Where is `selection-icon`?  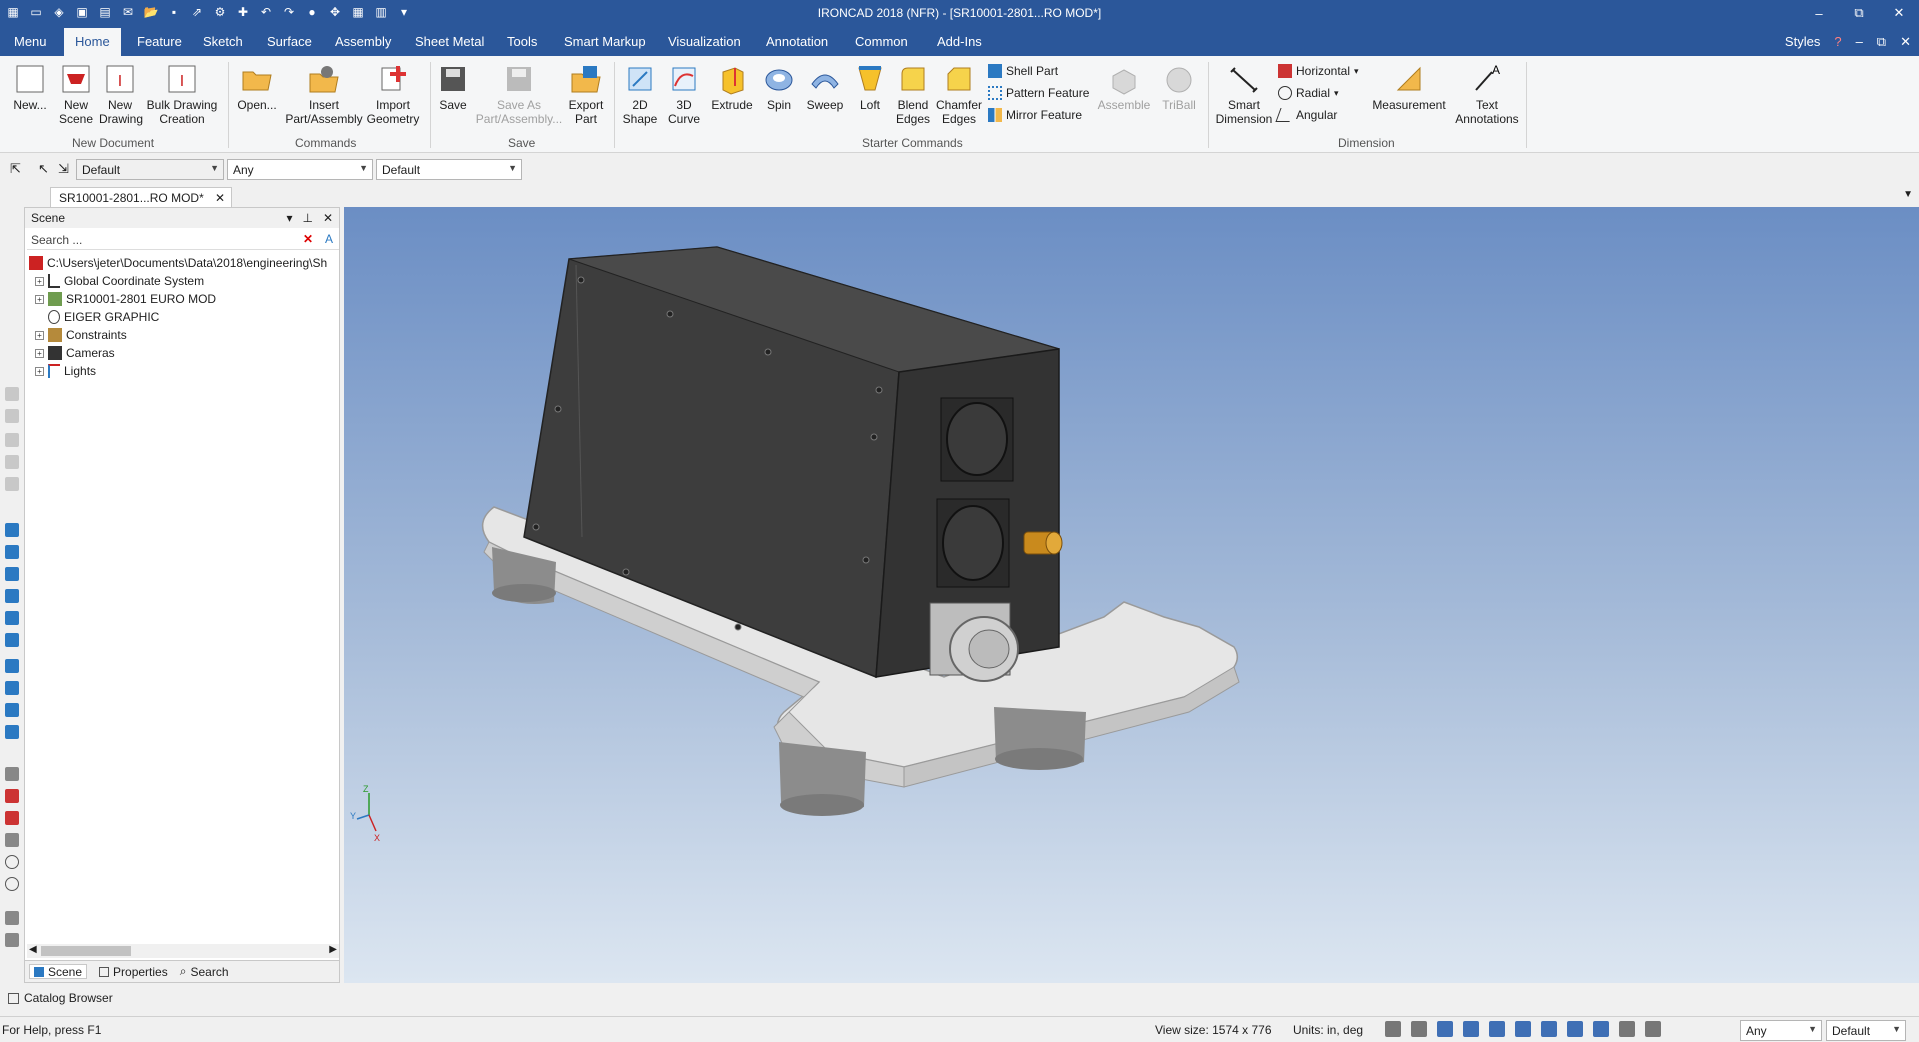 selection-icon is located at coordinates (1627, 1029).